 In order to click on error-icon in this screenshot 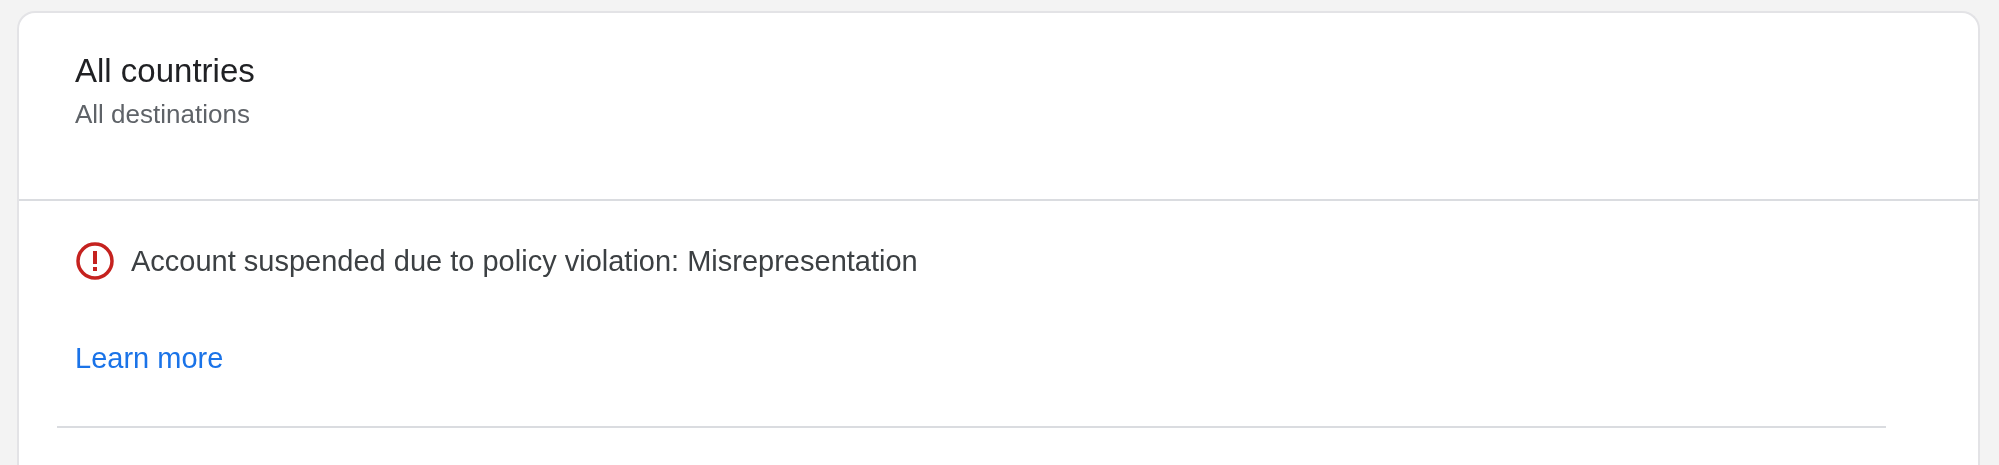, I will do `click(95, 261)`.